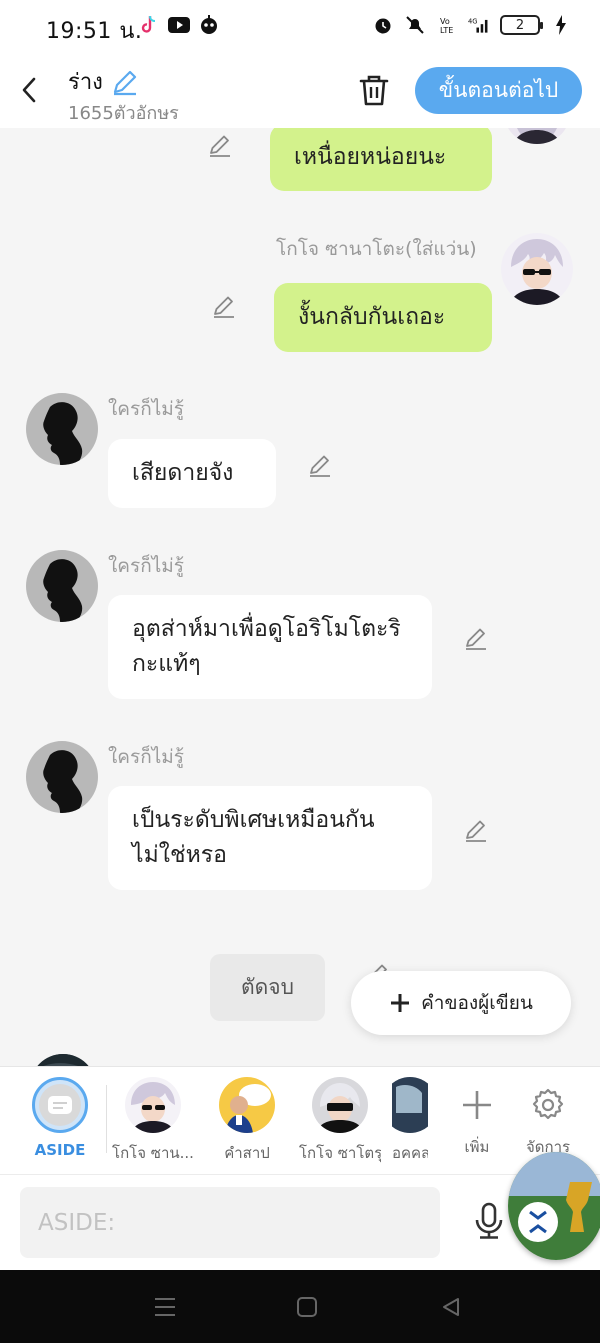 Image resolution: width=600 pixels, height=1343 pixels. I want to click on draft-title-text: ร่าง, so click(85, 82).